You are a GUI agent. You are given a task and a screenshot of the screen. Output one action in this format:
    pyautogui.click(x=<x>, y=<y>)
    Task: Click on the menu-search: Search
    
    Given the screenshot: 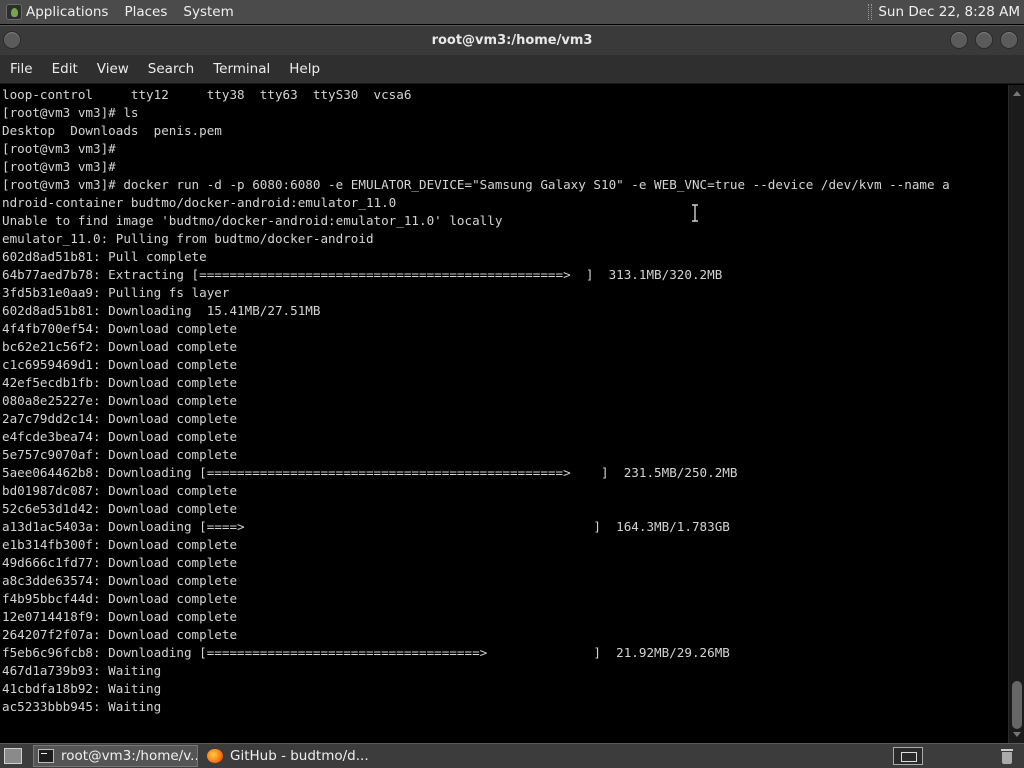 What is the action you would take?
    pyautogui.click(x=170, y=69)
    